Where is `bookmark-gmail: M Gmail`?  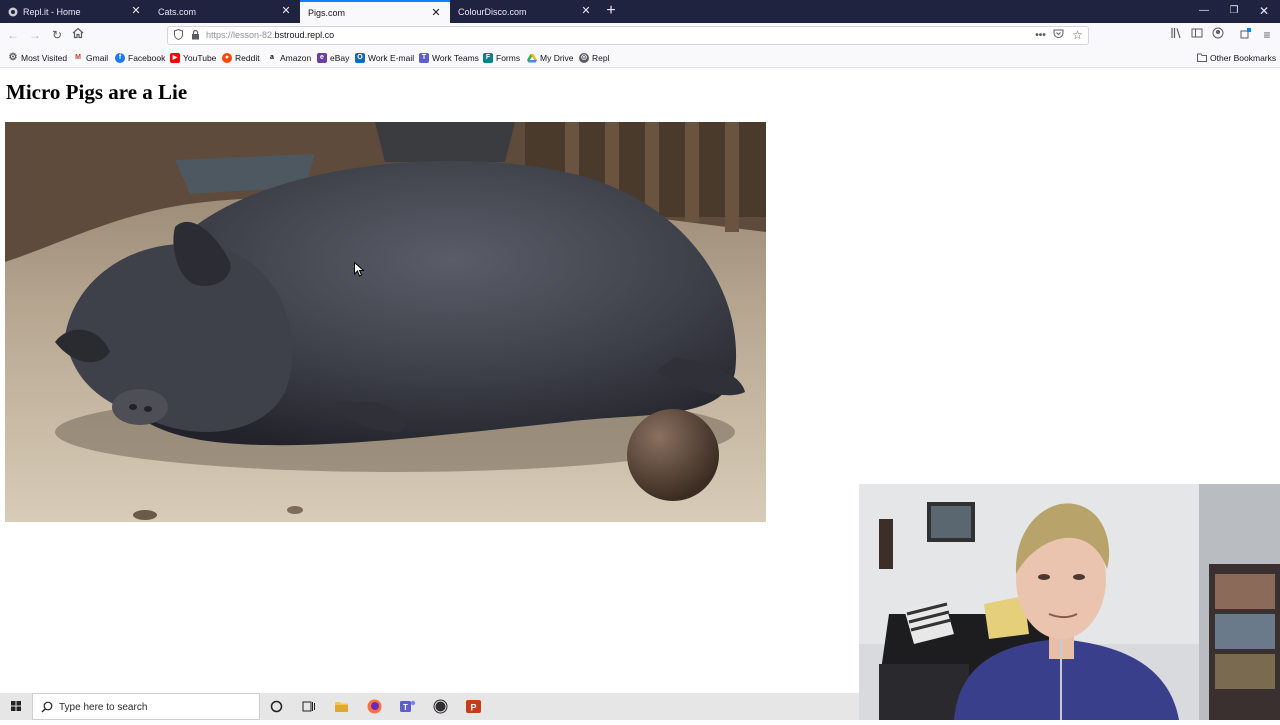 bookmark-gmail: M Gmail is located at coordinates (90, 58).